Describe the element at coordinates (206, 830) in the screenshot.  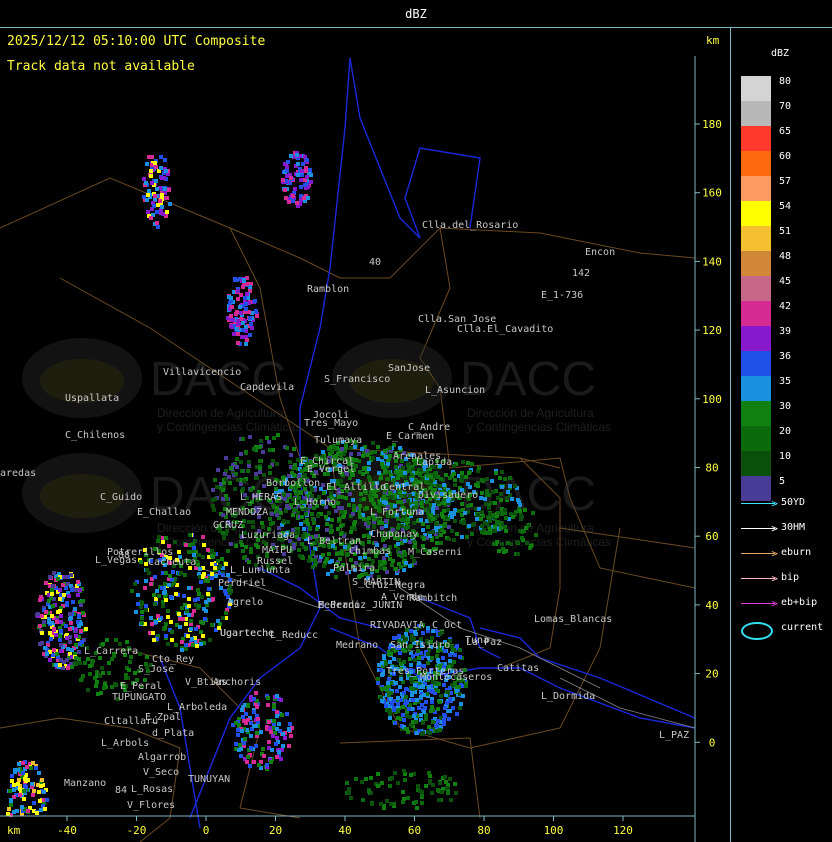
I see `x-tick-label: 0` at that location.